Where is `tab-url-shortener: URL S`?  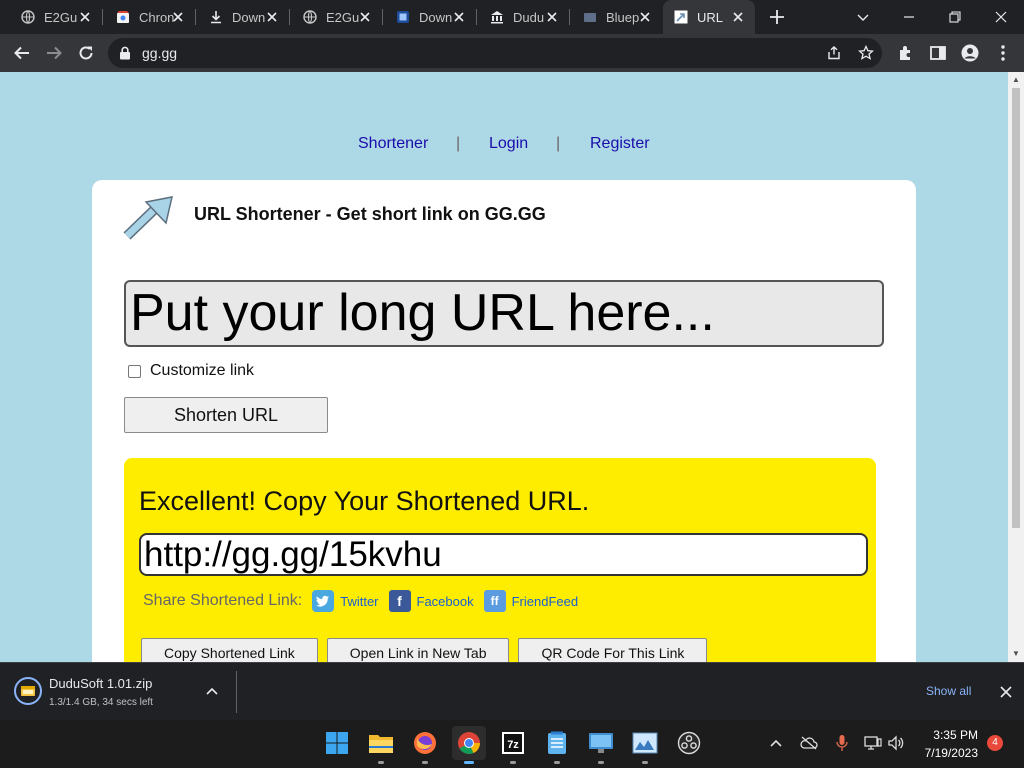 tab-url-shortener: URL S is located at coordinates (709, 17).